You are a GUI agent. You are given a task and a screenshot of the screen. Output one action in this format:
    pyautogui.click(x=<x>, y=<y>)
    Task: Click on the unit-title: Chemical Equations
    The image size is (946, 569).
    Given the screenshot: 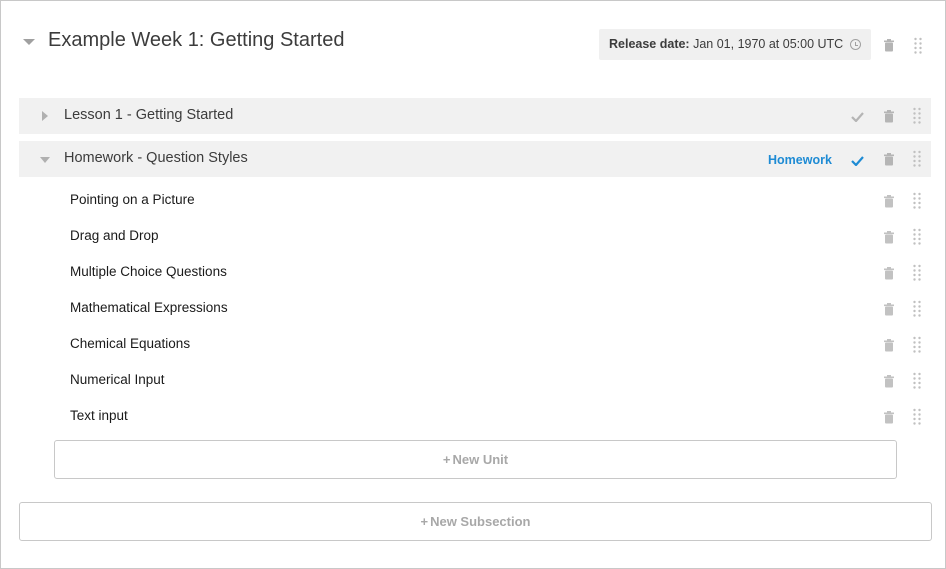 What is the action you would take?
    pyautogui.click(x=130, y=343)
    